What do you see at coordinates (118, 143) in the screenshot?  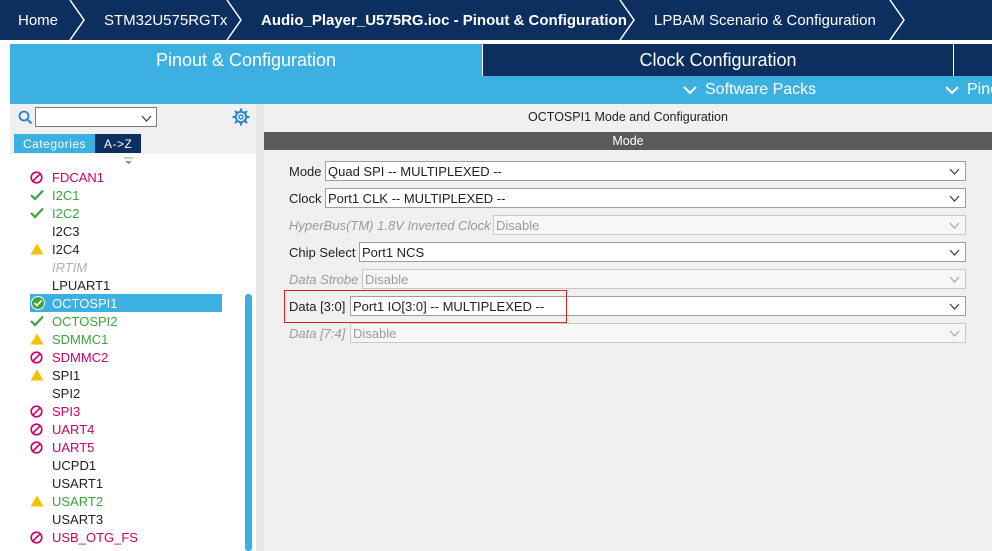 I see `tab-a-to-z: A->Z` at bounding box center [118, 143].